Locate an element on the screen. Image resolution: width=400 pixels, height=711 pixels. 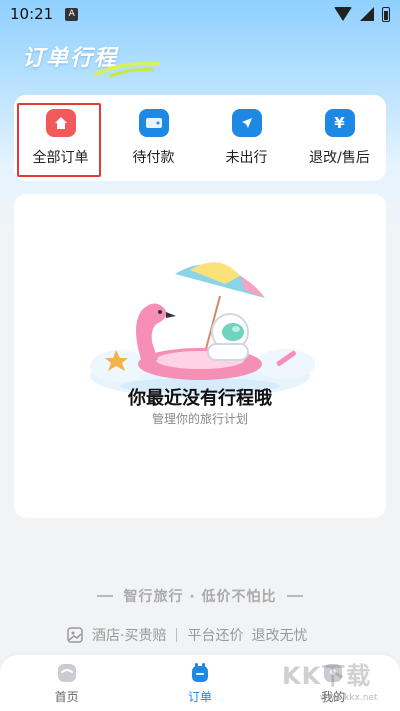
status-indicators is located at coordinates (362, 14).